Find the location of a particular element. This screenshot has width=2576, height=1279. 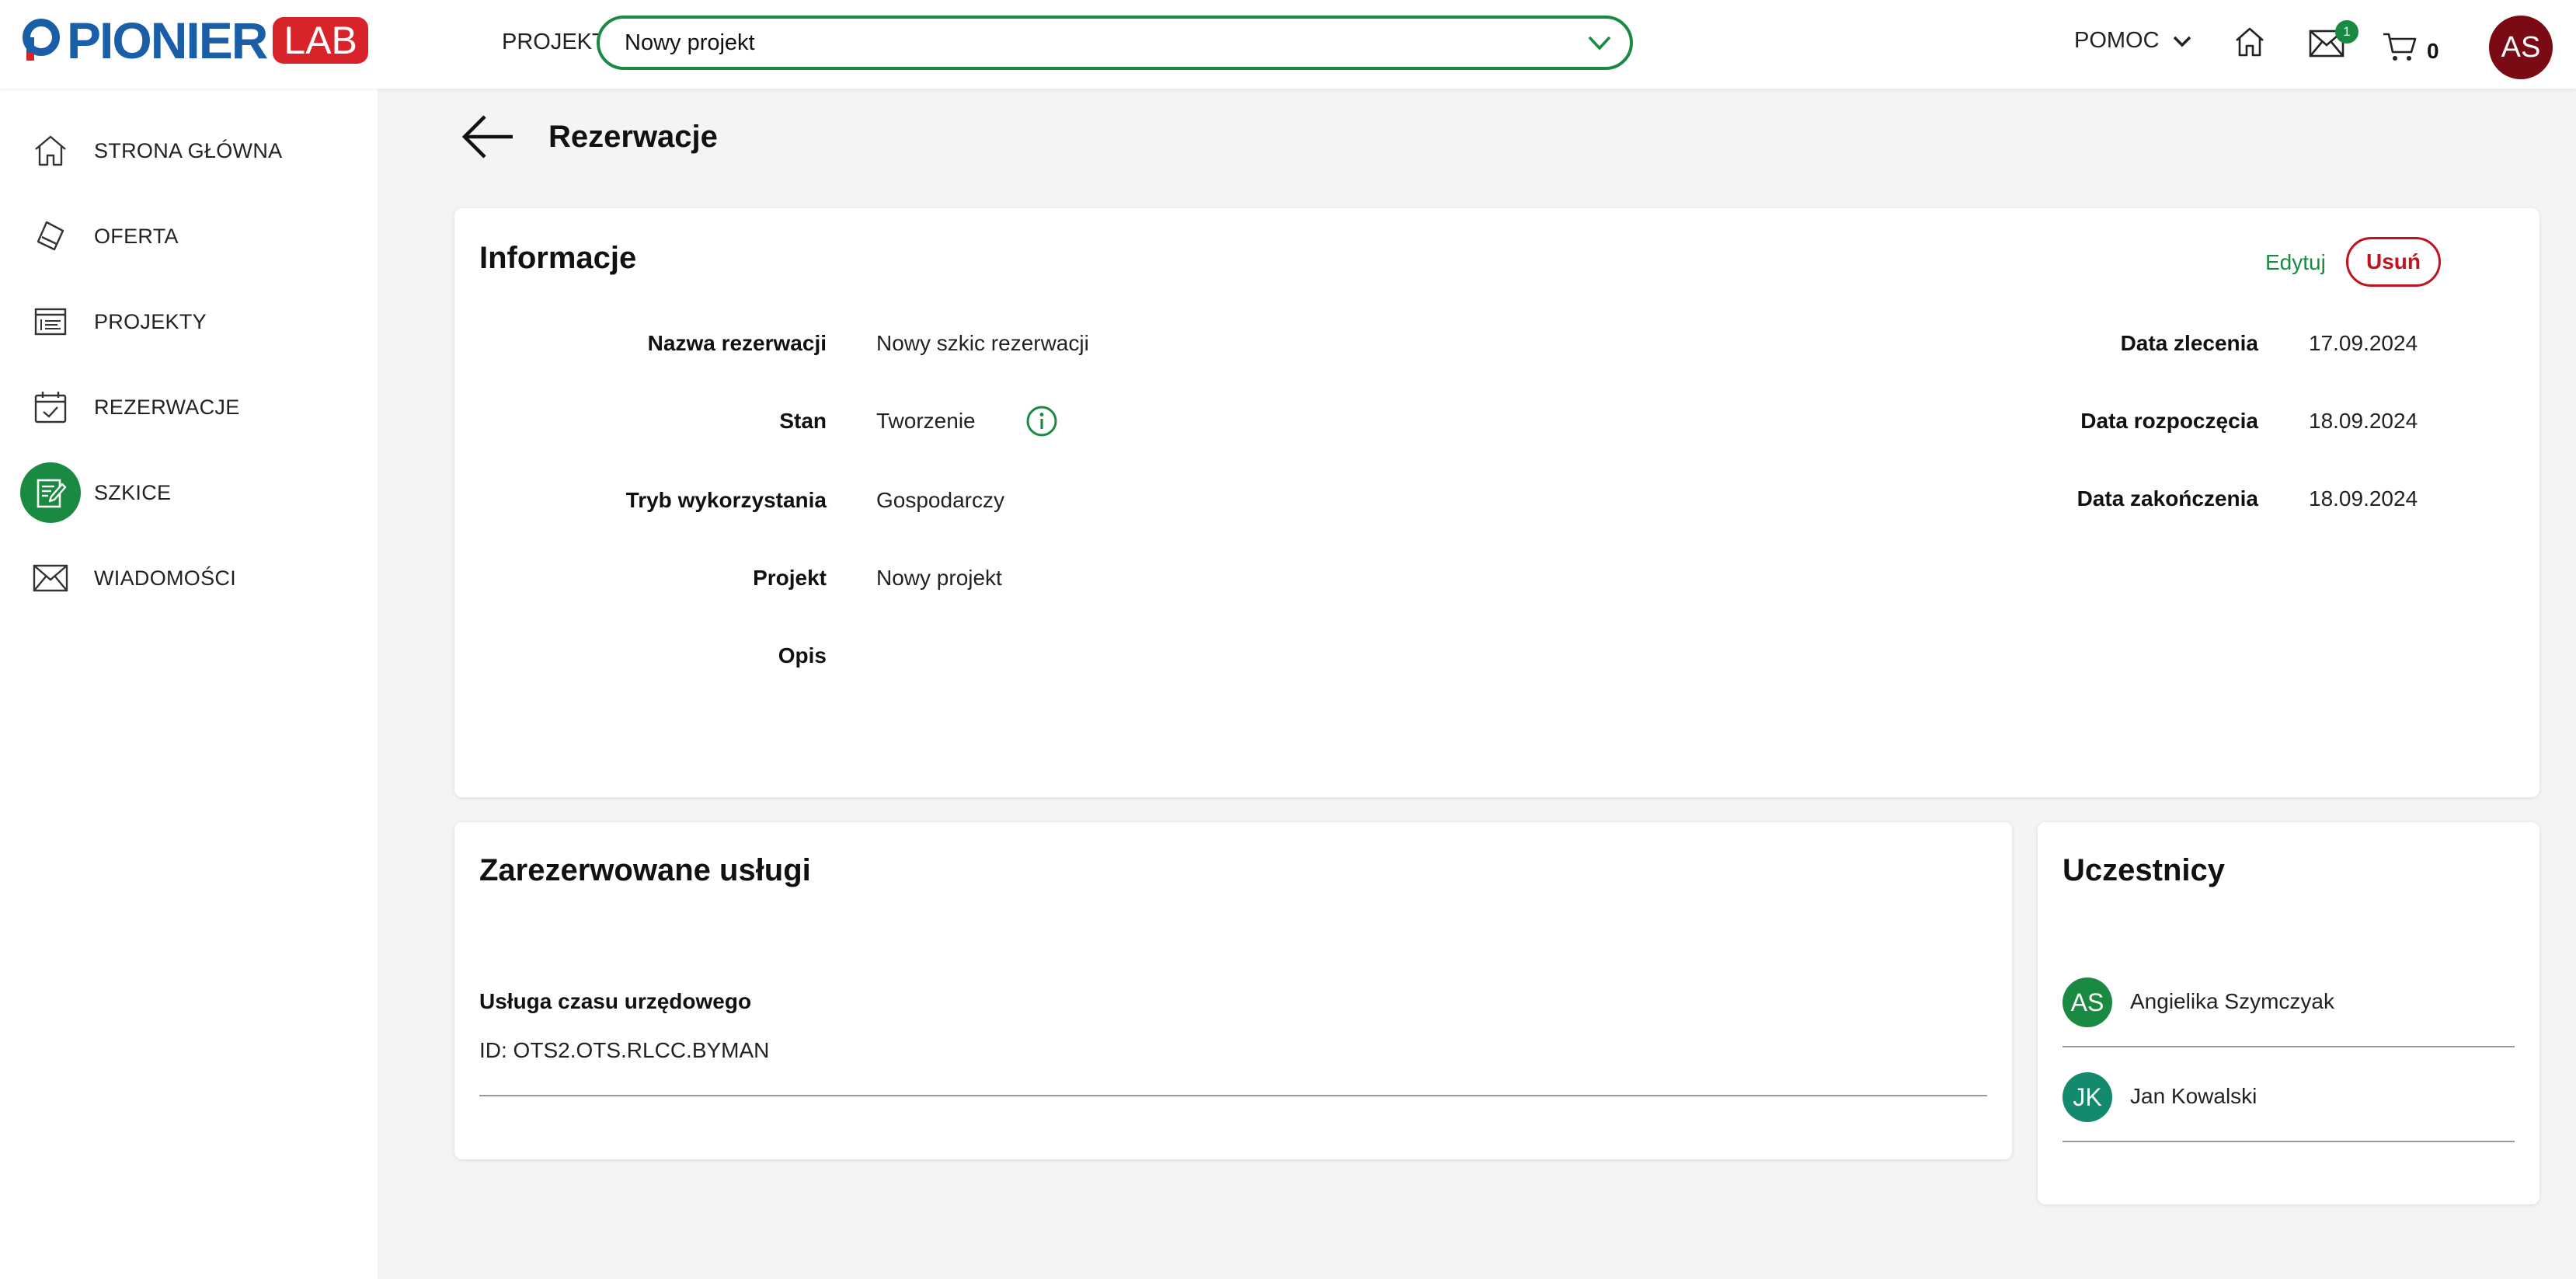

field-label-state: Stan is located at coordinates (803, 421).